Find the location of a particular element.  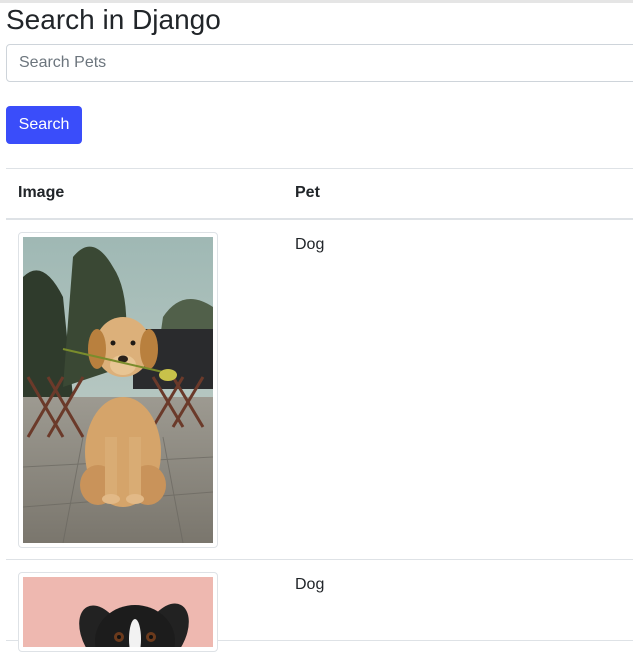

table-header-row: Image Pet is located at coordinates (319, 194).